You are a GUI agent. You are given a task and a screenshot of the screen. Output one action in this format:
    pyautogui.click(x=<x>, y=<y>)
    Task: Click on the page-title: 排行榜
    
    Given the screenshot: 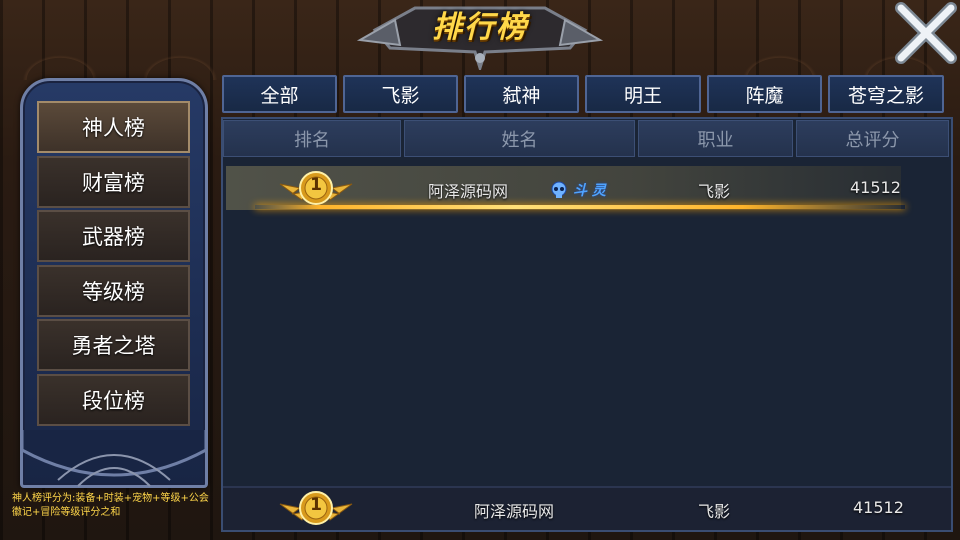 What is the action you would take?
    pyautogui.click(x=480, y=27)
    